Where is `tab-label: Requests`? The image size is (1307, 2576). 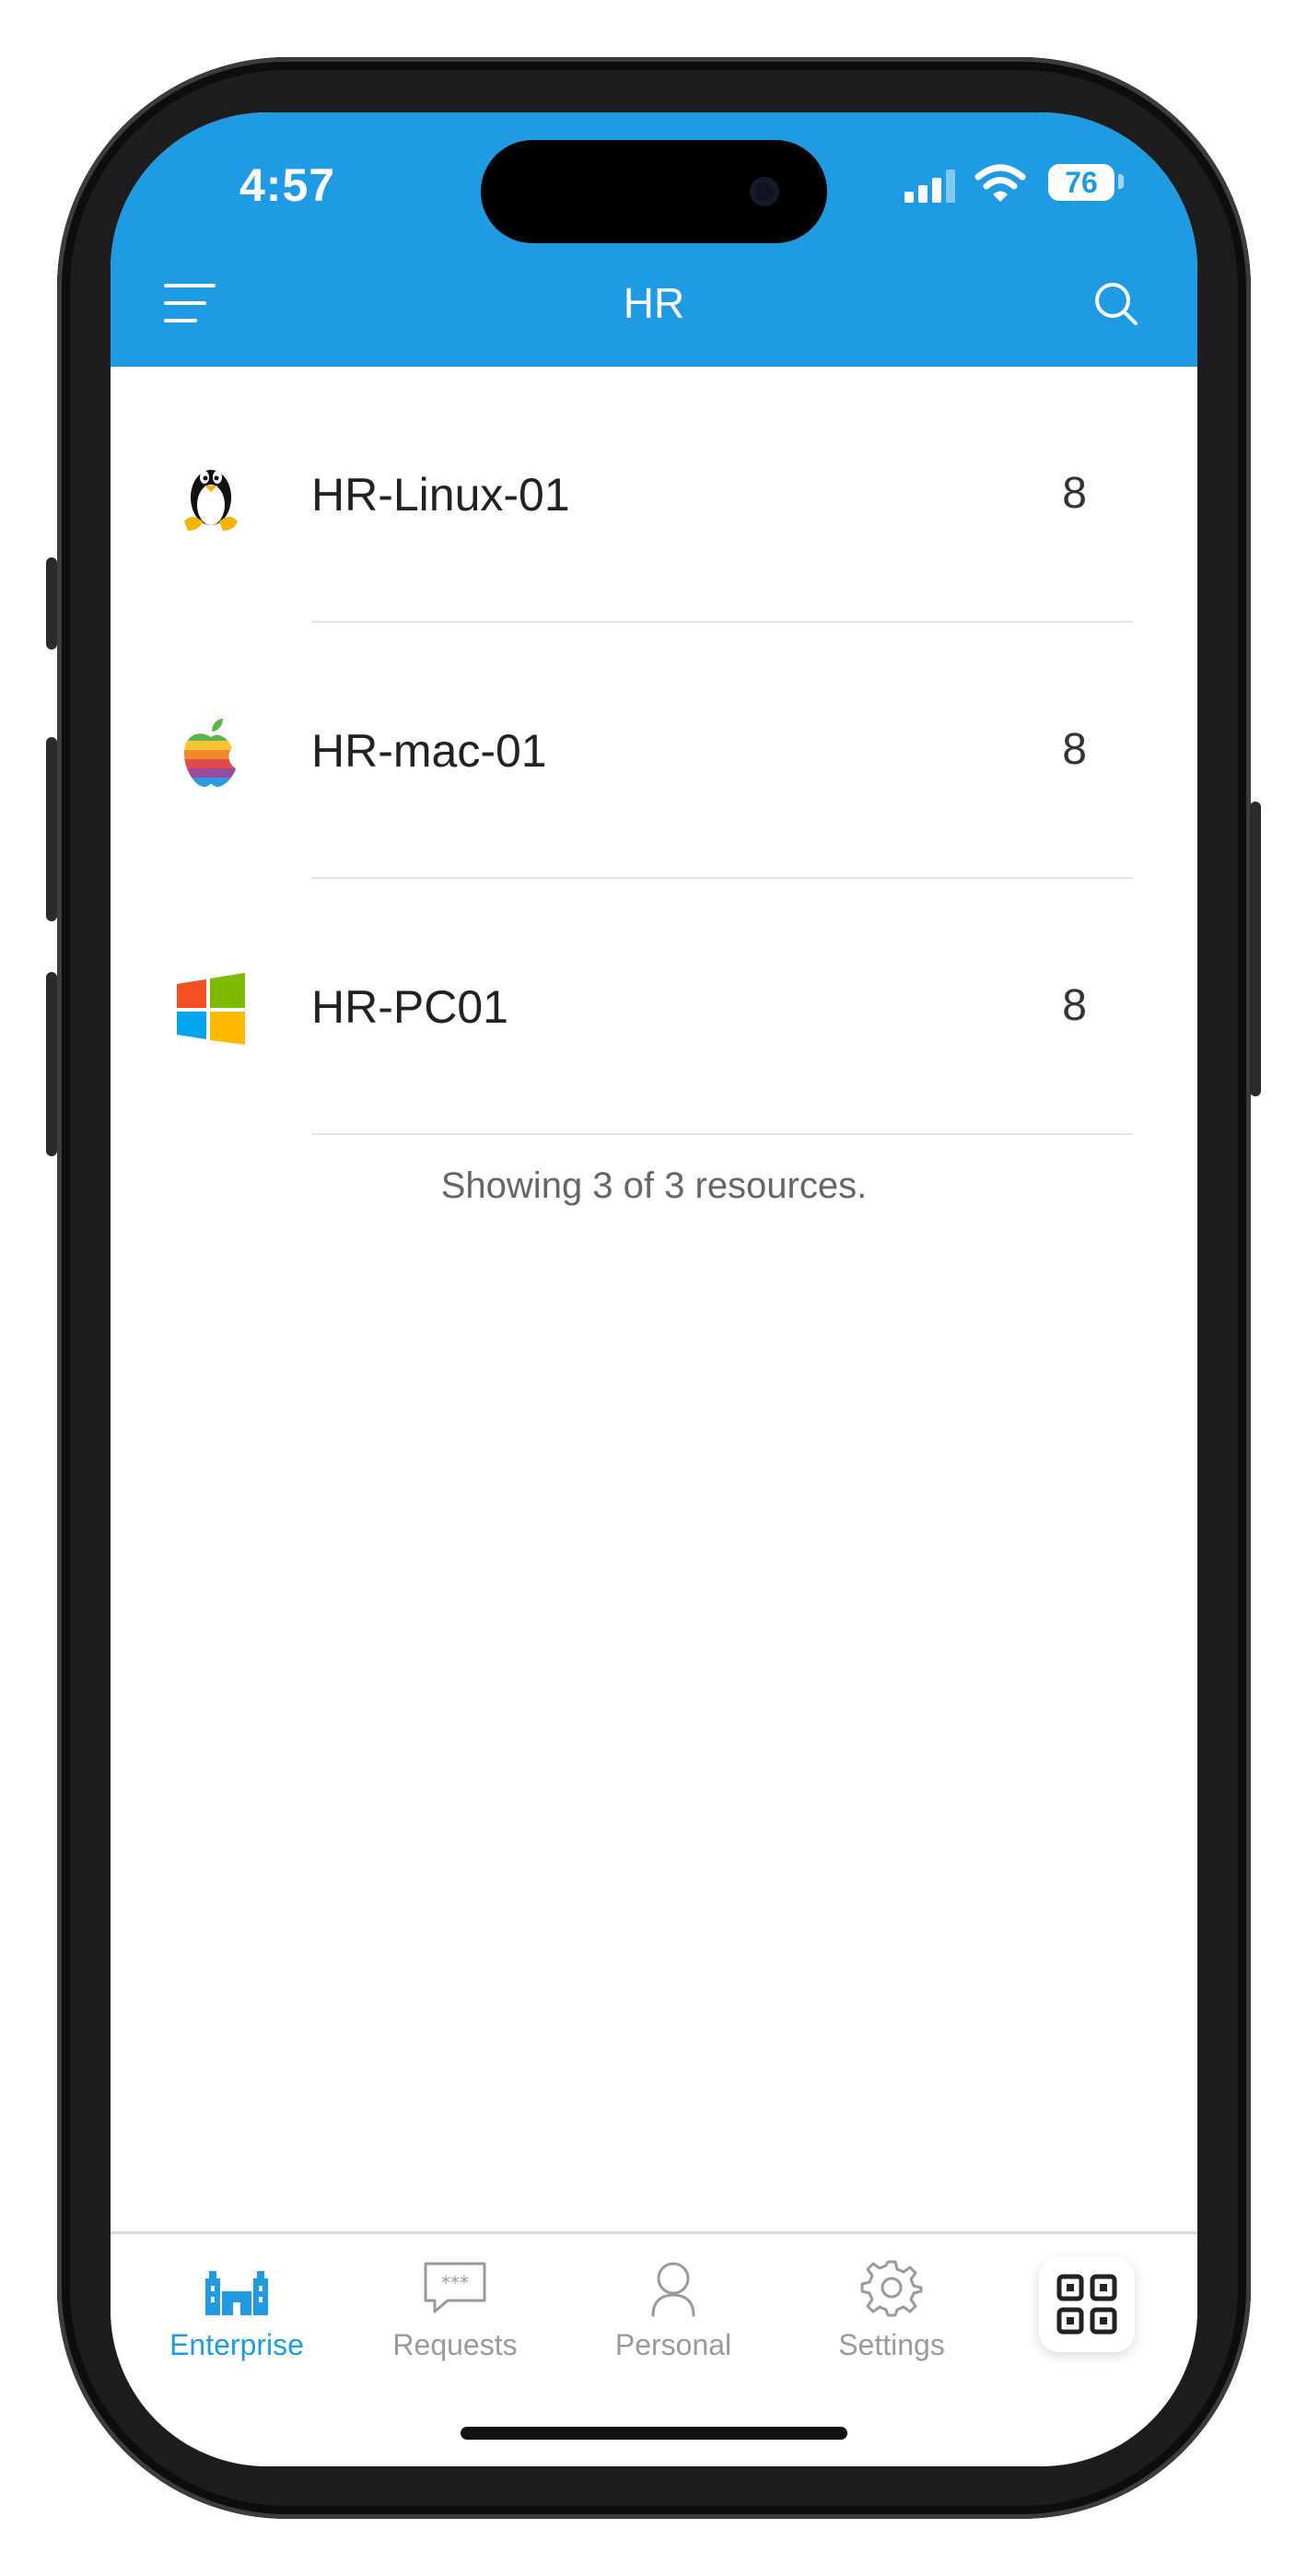
tab-label: Requests is located at coordinates (455, 2344).